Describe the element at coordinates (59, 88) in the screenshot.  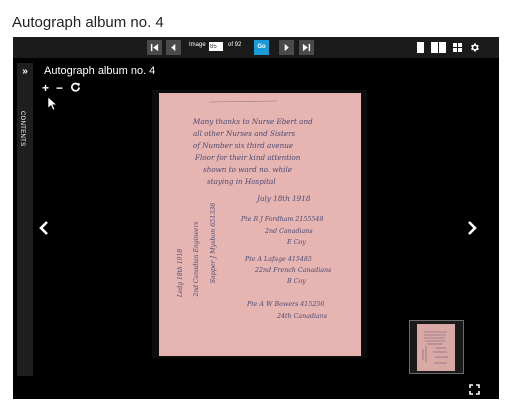
I see `zoom-out-button: −` at that location.